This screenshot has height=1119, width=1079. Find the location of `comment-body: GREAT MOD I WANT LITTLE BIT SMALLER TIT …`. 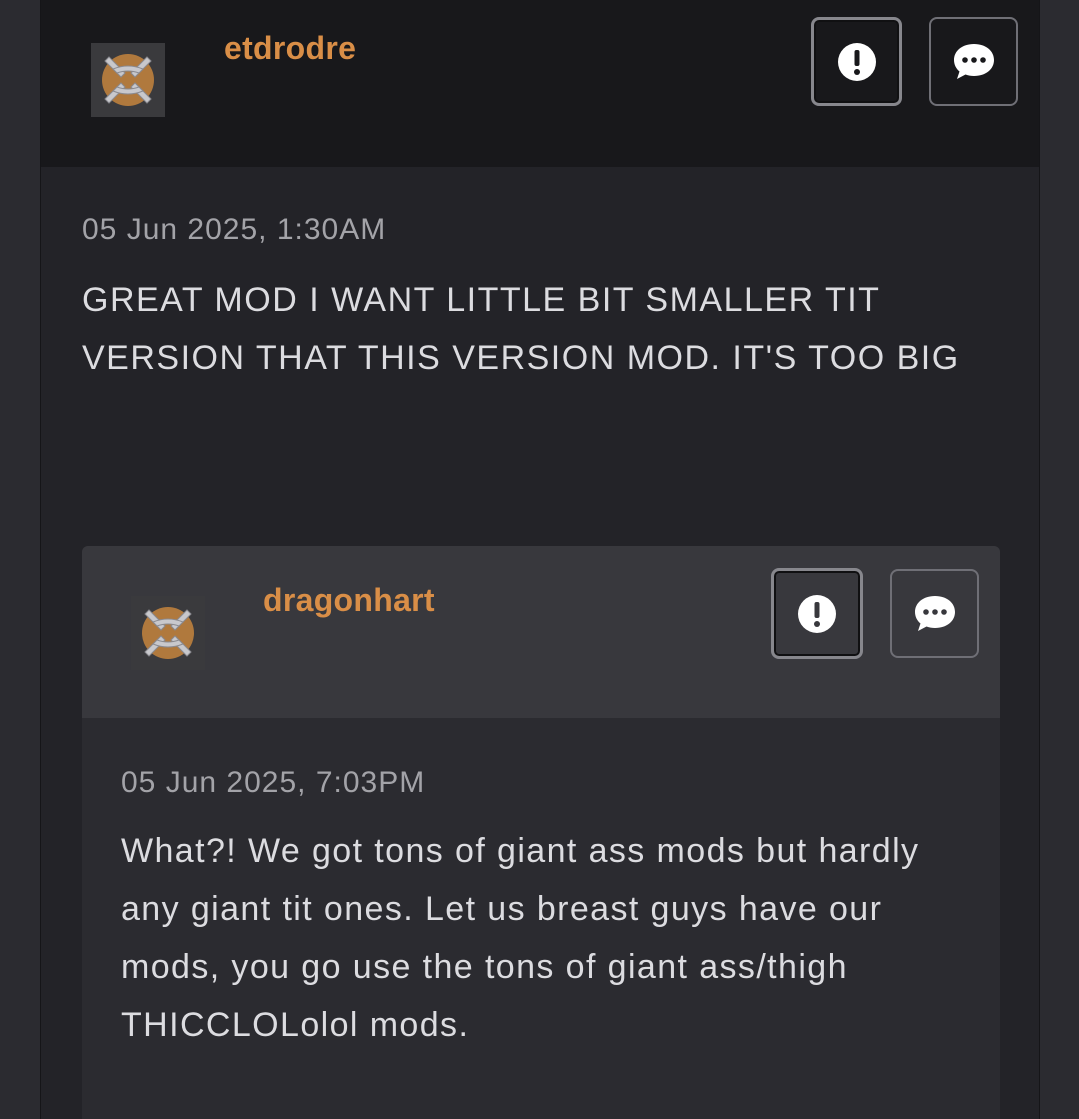

comment-body: GREAT MOD I WANT LITTLE BIT SMALLER TIT … is located at coordinates (521, 329).